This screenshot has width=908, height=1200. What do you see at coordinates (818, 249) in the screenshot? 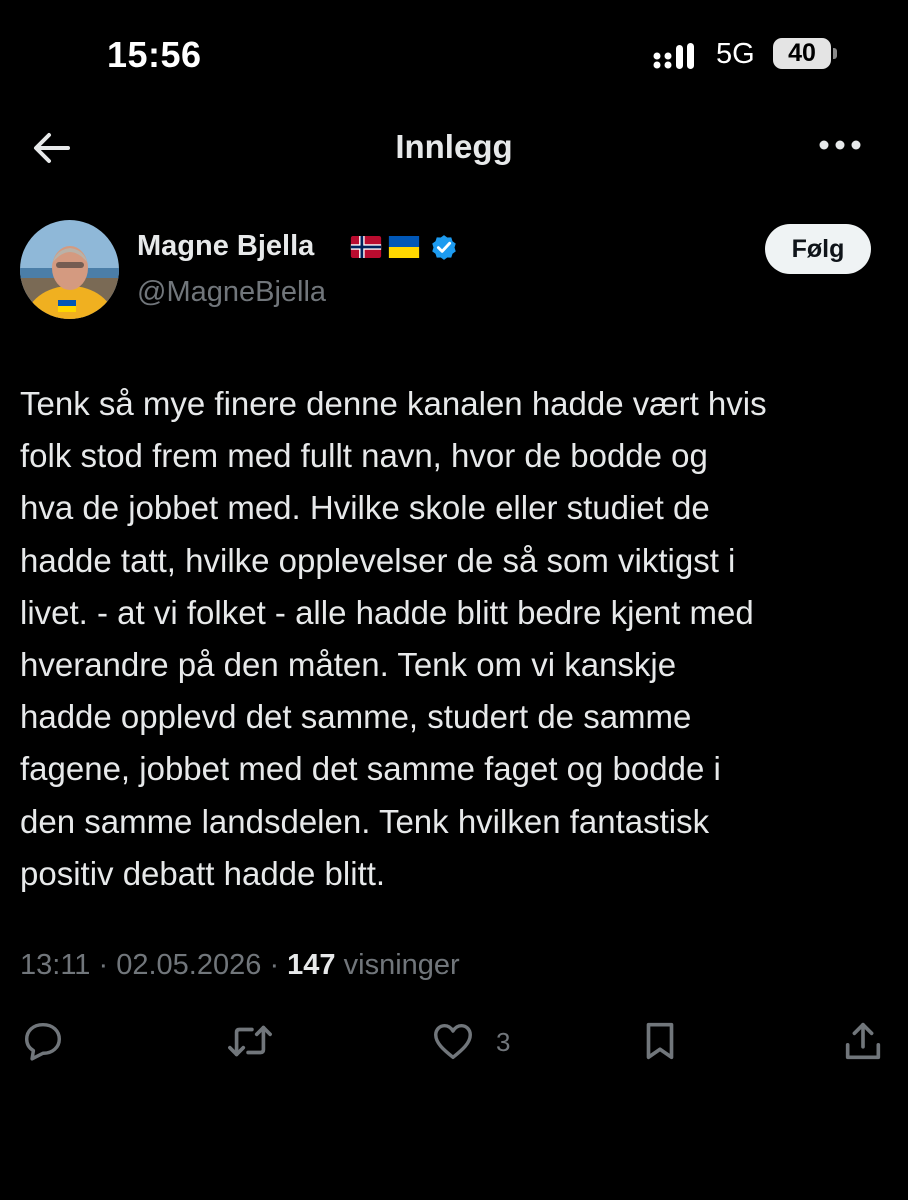
I see `follow-button: Følg` at bounding box center [818, 249].